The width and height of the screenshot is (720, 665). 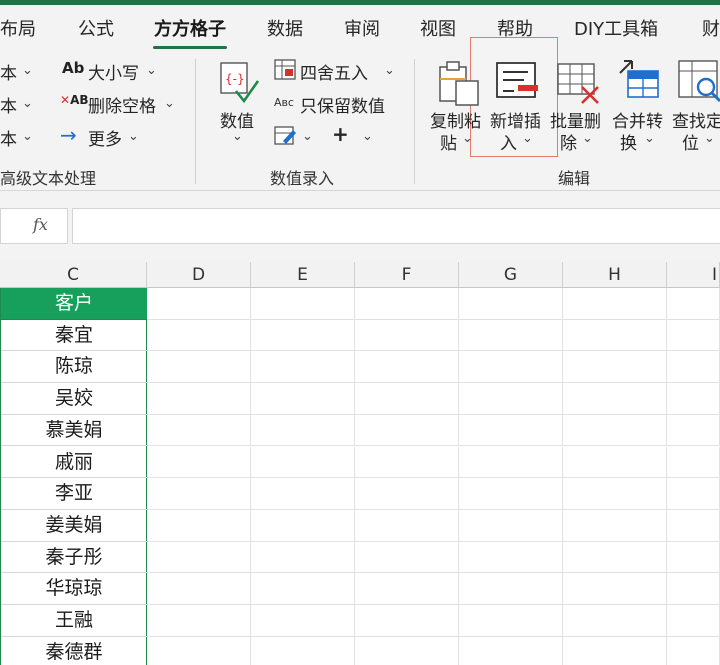 What do you see at coordinates (334, 71) in the screenshot?
I see `round-button: 四舍五入` at bounding box center [334, 71].